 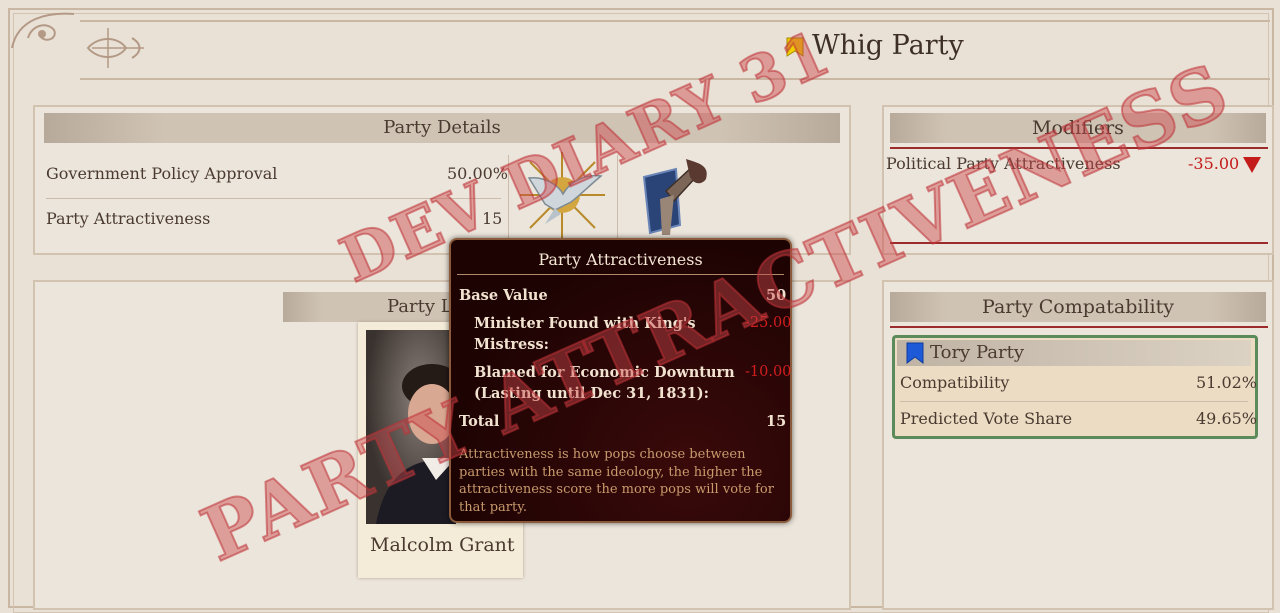 I want to click on decrease-arrow-icon, so click(x=1252, y=165).